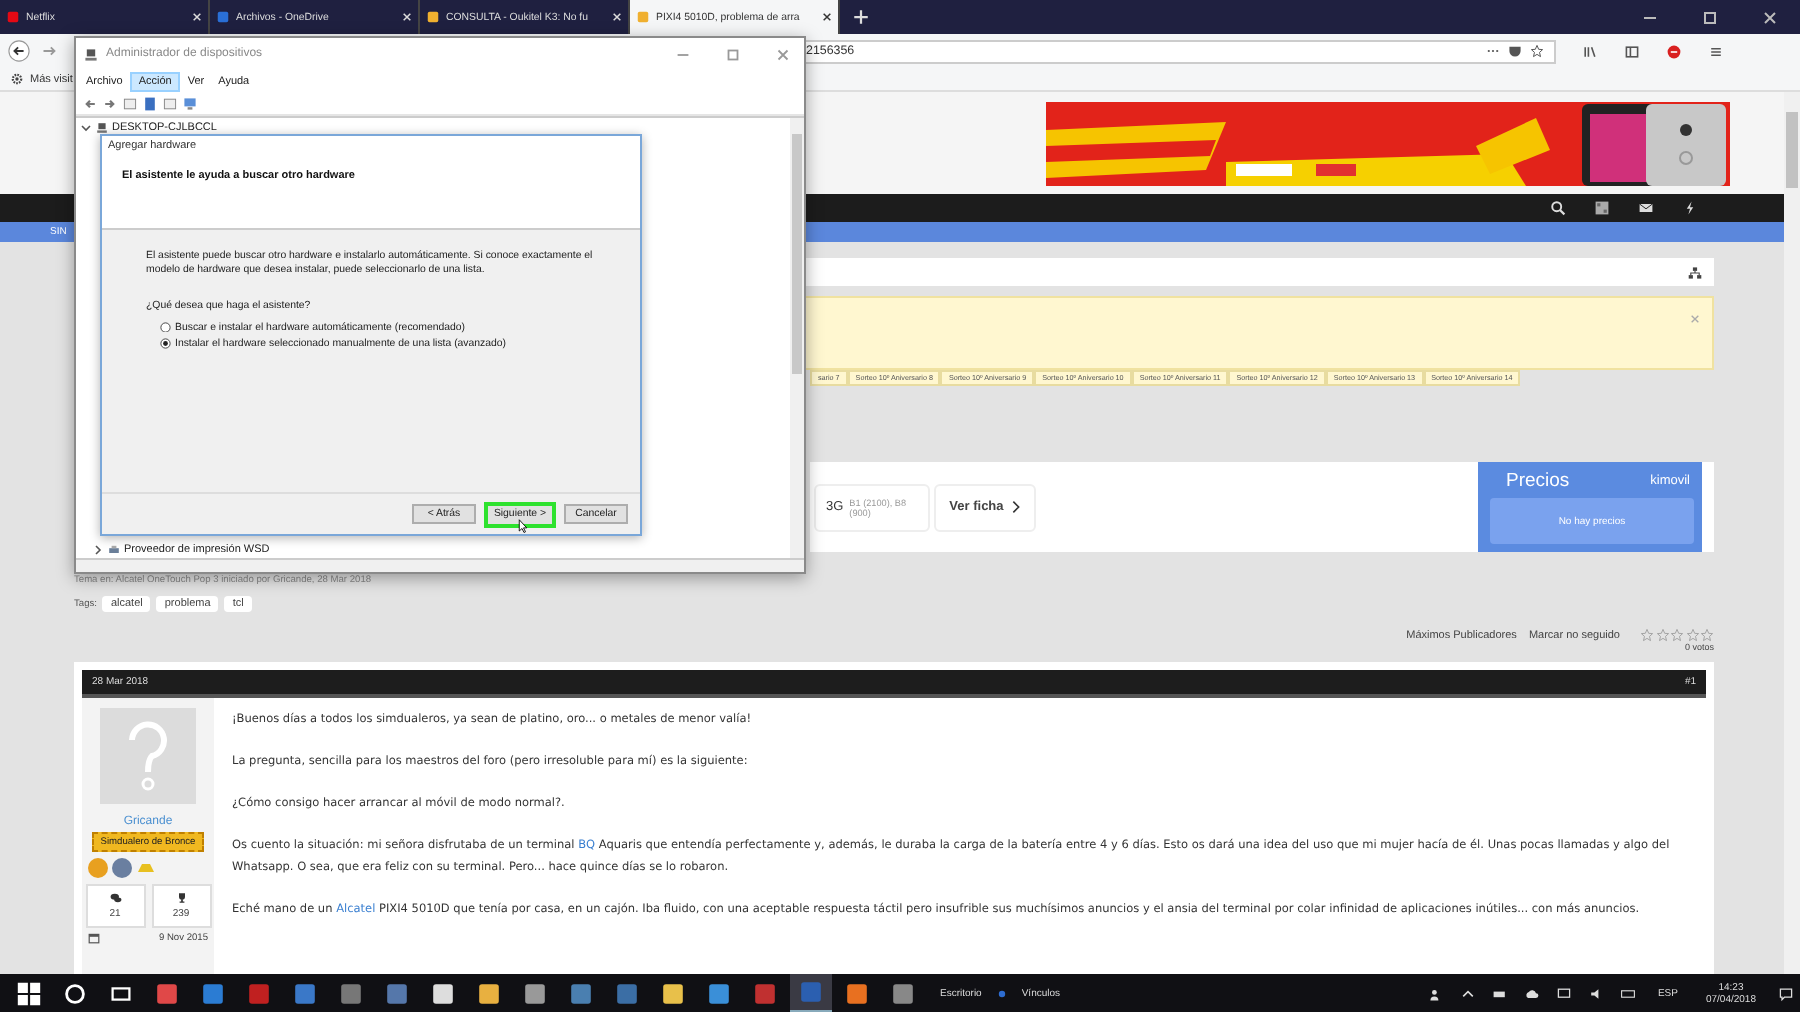 This screenshot has width=1800, height=1012. What do you see at coordinates (1015, 507) in the screenshot?
I see `chevron-icon` at bounding box center [1015, 507].